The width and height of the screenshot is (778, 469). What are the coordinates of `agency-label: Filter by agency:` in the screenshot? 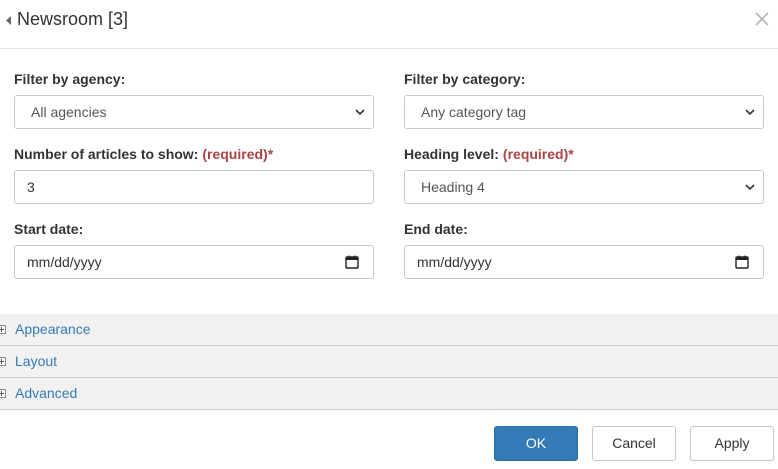 It's located at (70, 79).